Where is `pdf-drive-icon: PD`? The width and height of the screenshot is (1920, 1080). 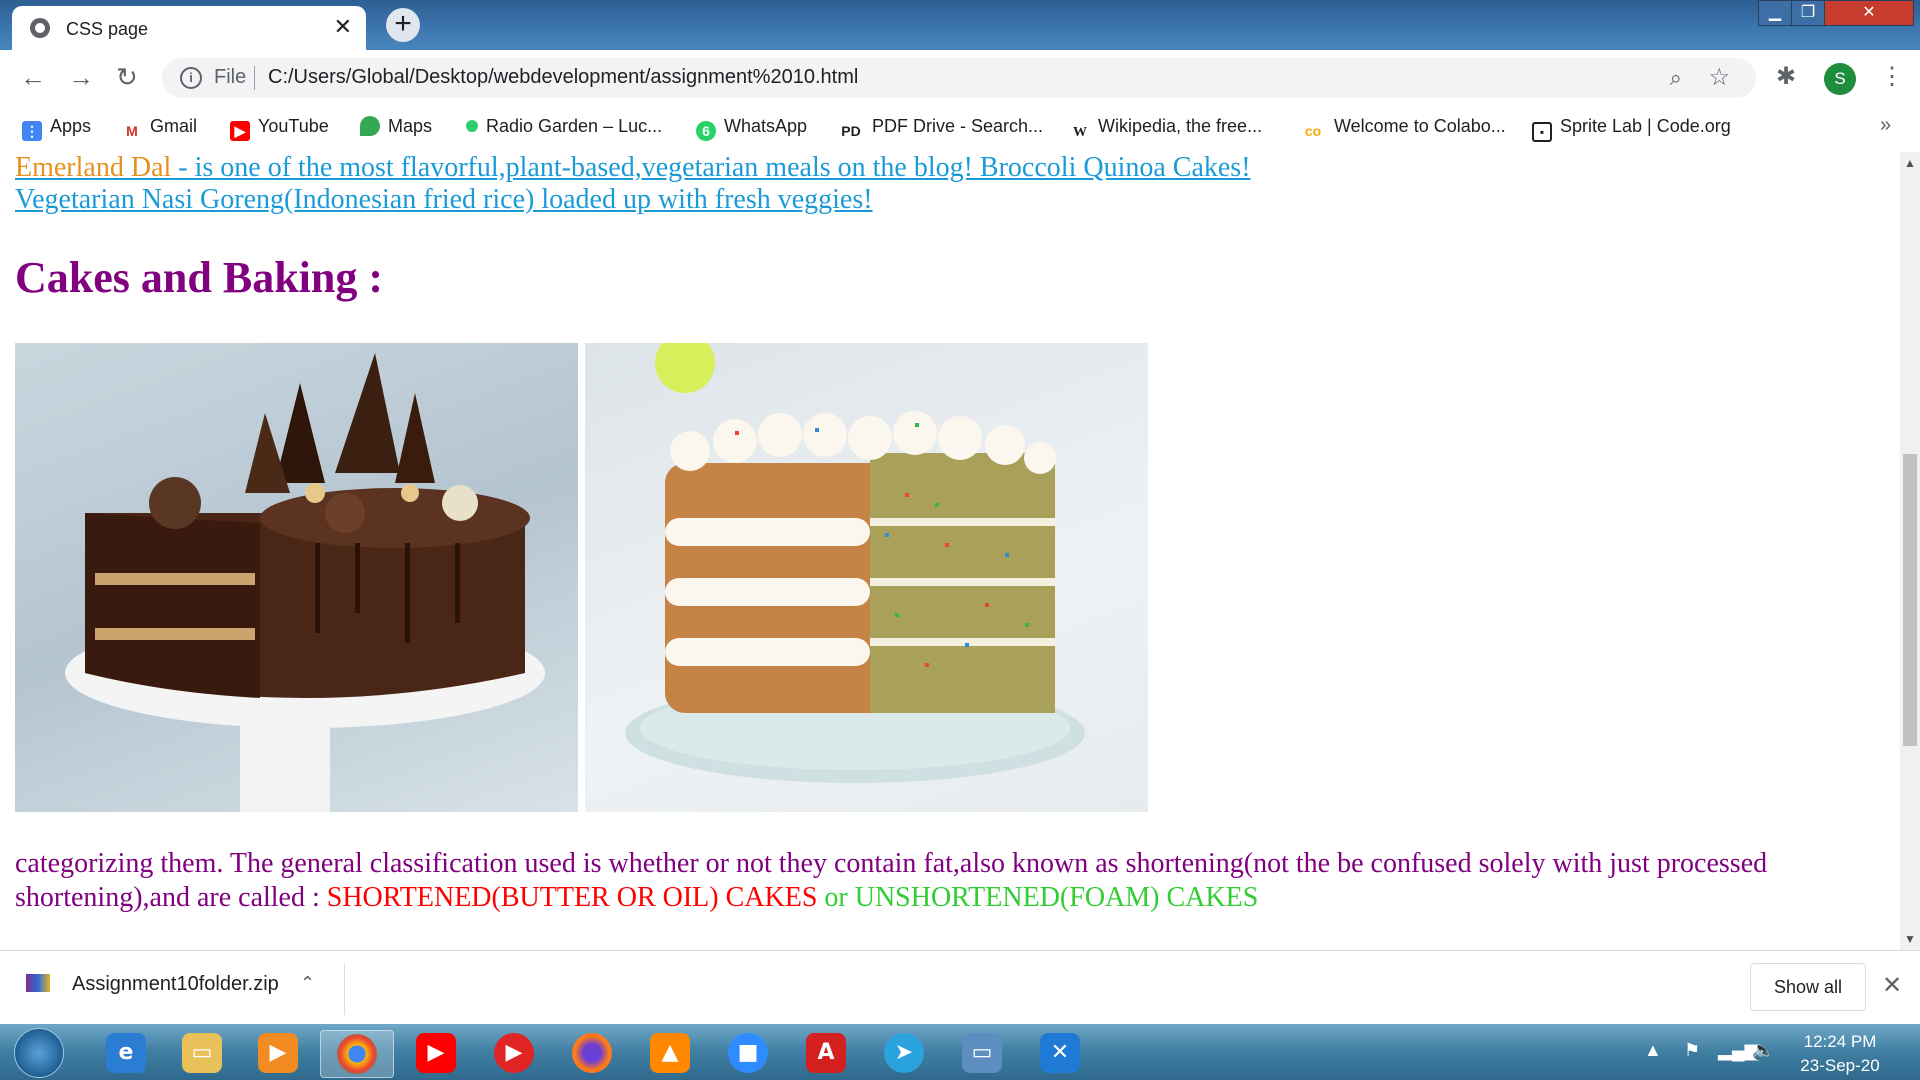 pdf-drive-icon: PD is located at coordinates (851, 131).